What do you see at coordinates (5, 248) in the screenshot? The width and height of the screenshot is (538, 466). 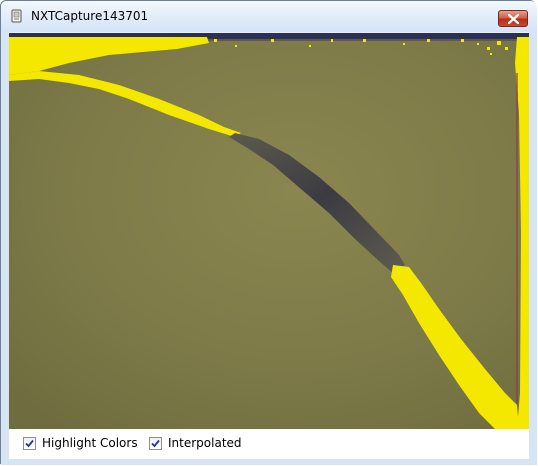 I see `window-frame-left` at bounding box center [5, 248].